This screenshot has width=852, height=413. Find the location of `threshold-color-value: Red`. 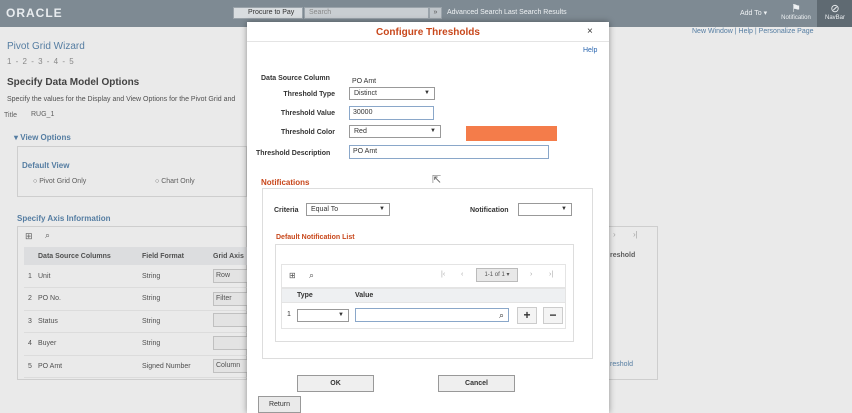

threshold-color-value: Red is located at coordinates (360, 131).